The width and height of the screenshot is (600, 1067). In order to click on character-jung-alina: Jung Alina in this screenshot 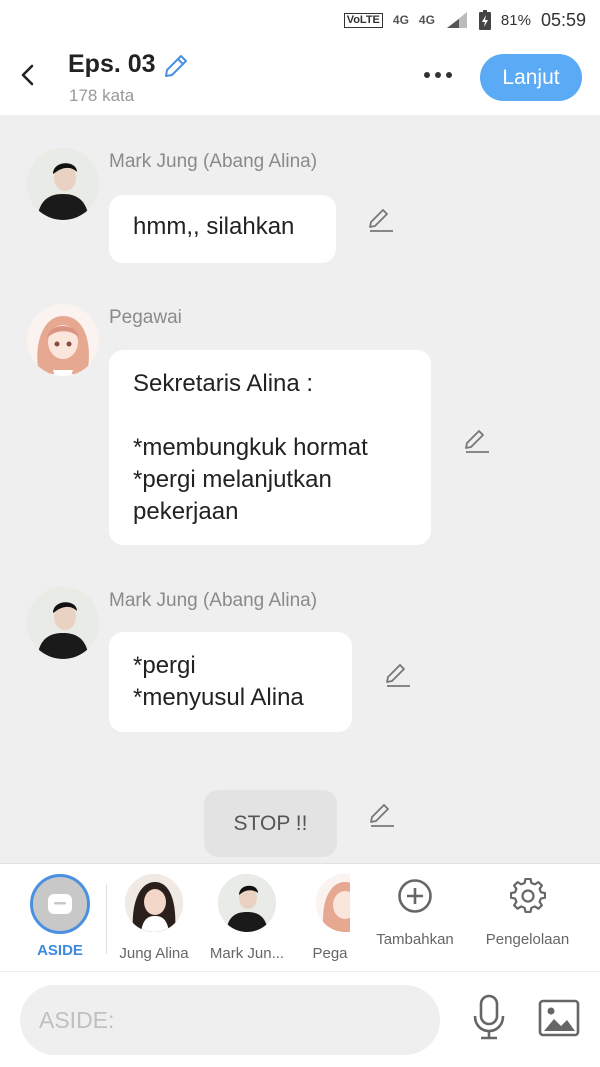, I will do `click(154, 918)`.